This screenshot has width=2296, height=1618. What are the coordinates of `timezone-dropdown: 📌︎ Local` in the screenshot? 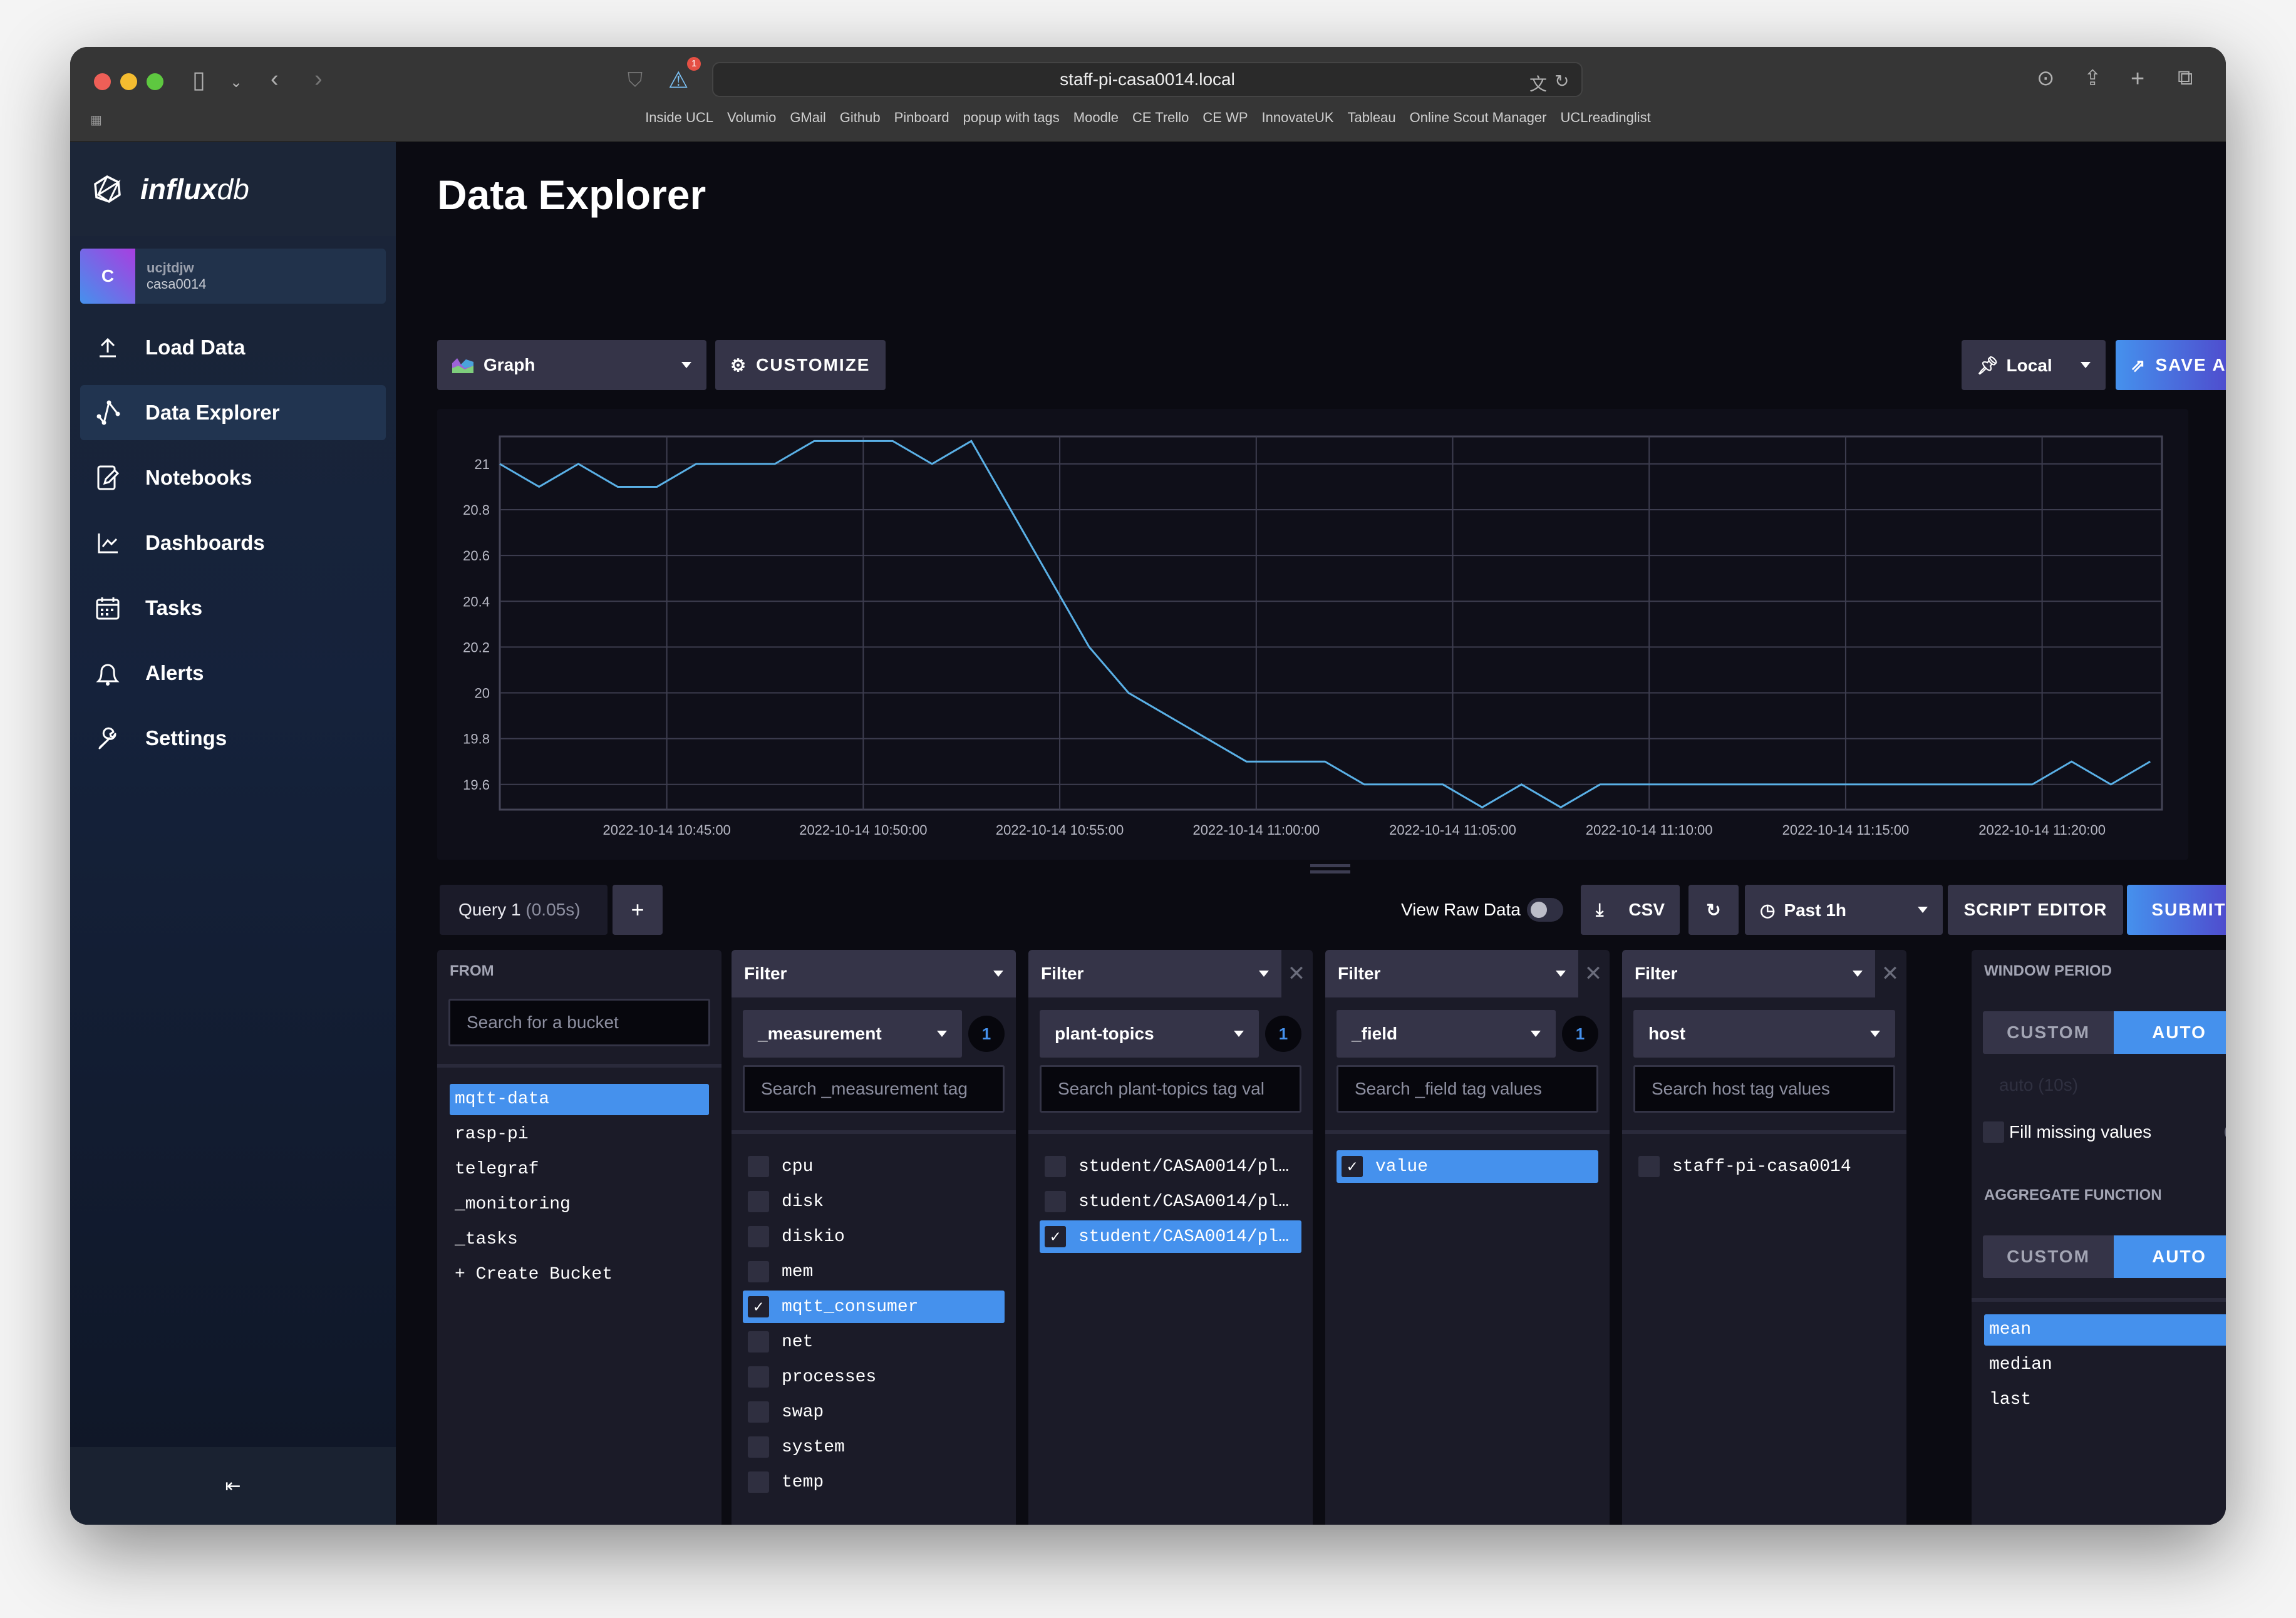 It's located at (2034, 365).